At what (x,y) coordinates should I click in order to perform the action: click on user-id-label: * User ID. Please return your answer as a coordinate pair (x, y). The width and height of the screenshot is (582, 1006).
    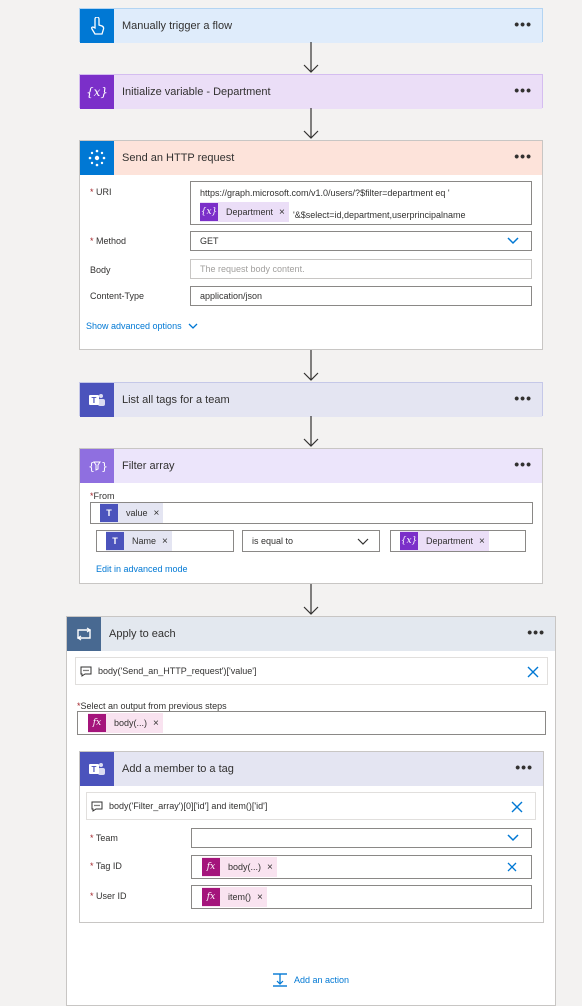
    Looking at the image, I should click on (108, 896).